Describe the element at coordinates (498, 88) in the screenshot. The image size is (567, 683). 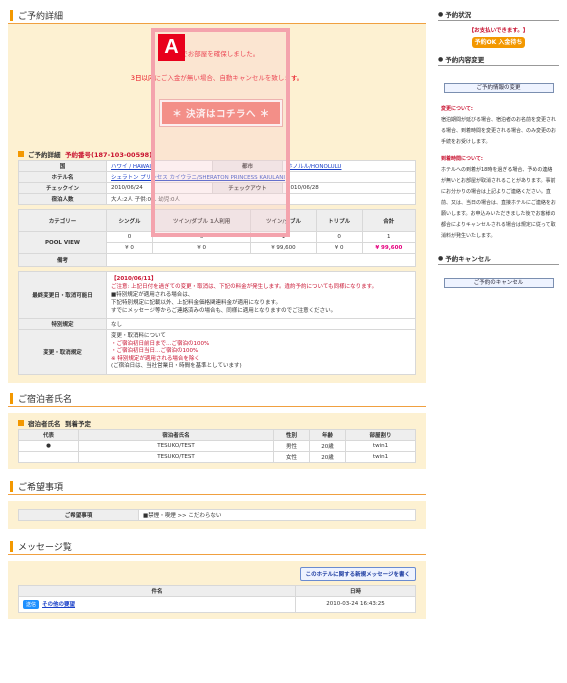
I see `change-reservation-button: ご予約情報の変更` at that location.